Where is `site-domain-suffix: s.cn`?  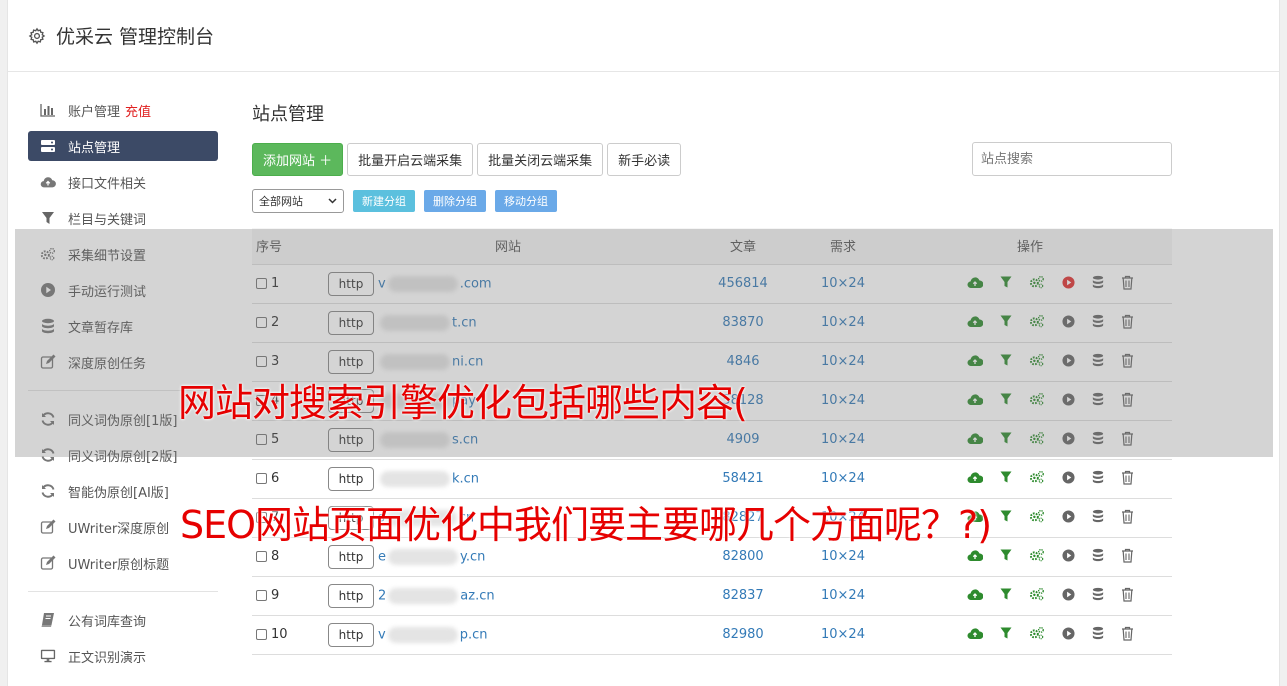
site-domain-suffix: s.cn is located at coordinates (465, 439).